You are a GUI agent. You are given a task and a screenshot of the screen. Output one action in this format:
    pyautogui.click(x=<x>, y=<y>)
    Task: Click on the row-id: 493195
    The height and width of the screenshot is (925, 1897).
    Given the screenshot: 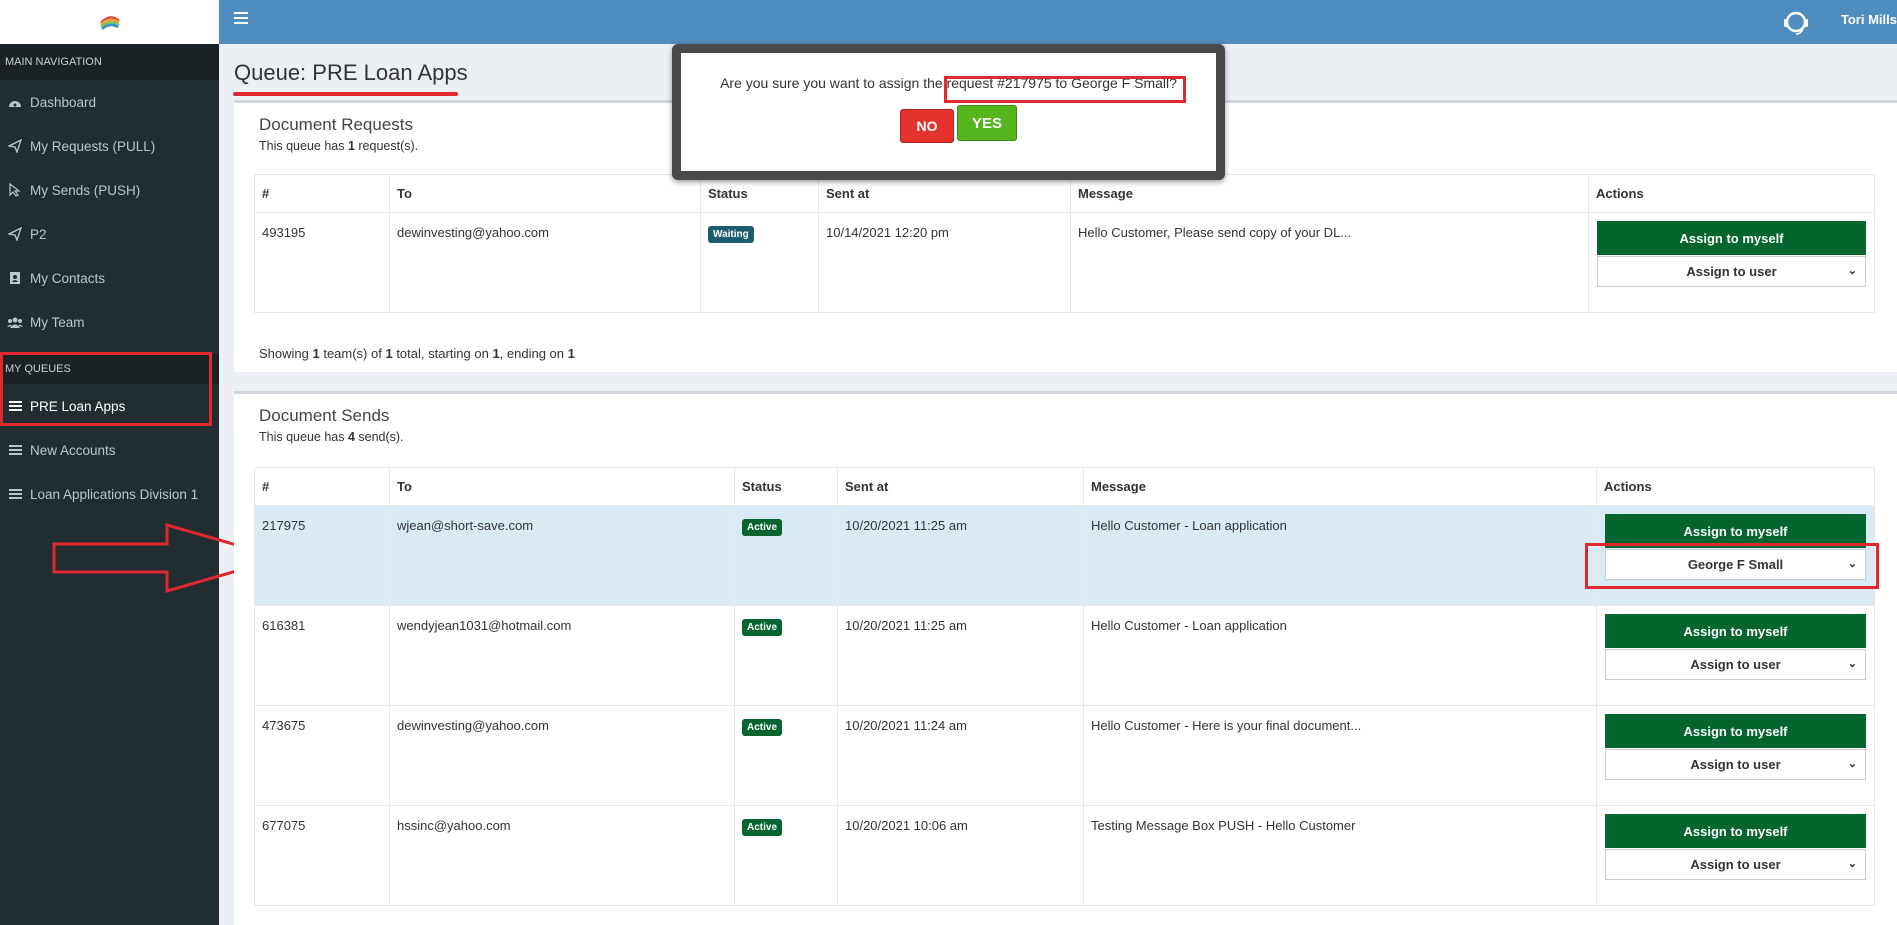 What is the action you would take?
    pyautogui.click(x=322, y=262)
    